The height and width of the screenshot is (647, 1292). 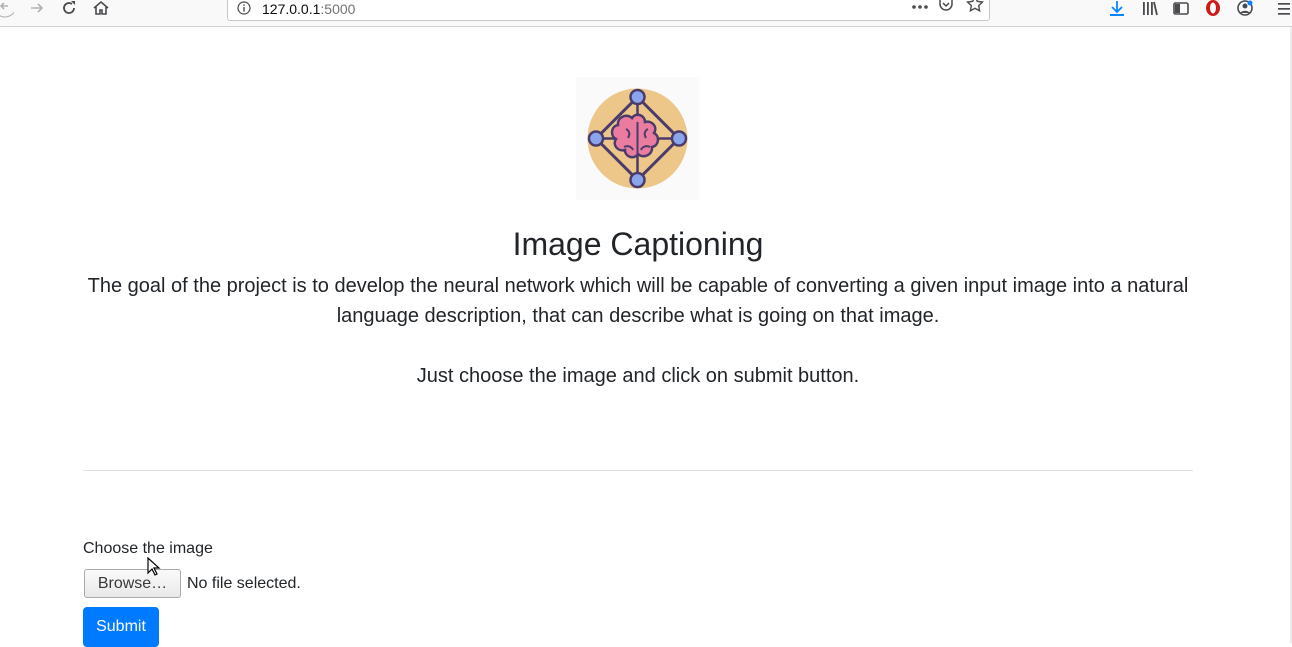 What do you see at coordinates (291, 9) in the screenshot?
I see `url-host: 127.0.0.1` at bounding box center [291, 9].